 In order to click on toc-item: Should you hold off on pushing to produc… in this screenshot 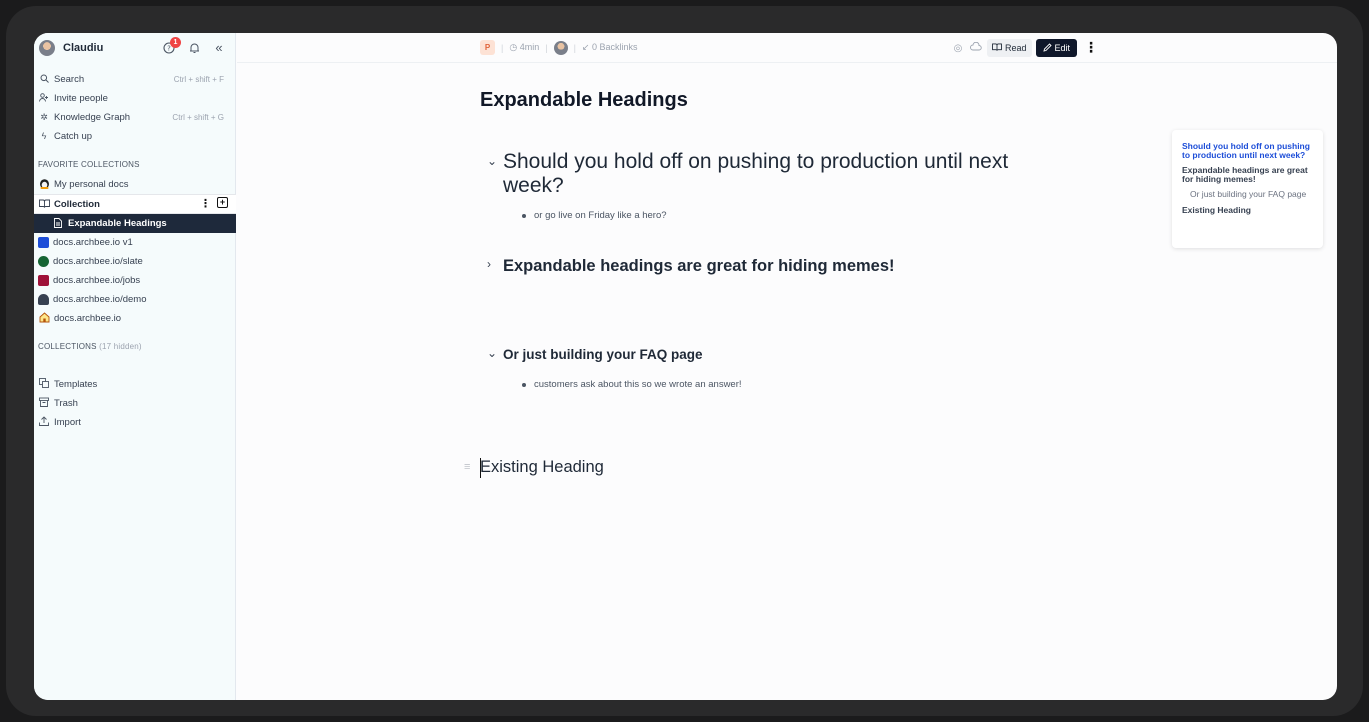, I will do `click(1247, 150)`.